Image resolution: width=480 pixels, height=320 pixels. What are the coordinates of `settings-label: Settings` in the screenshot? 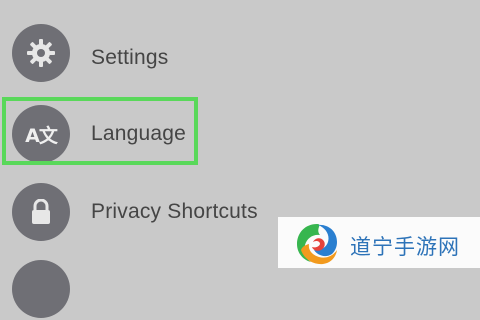 It's located at (130, 57).